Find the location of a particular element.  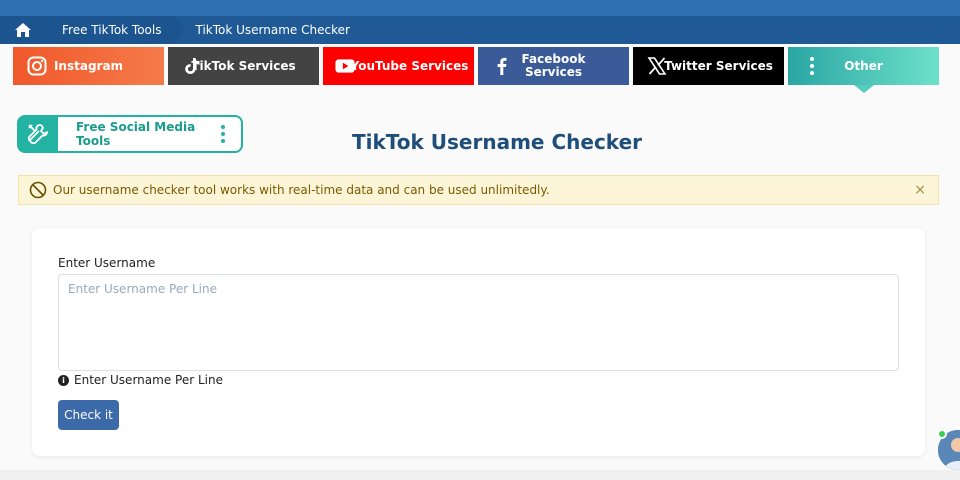

hint-text: Enter Username Per Line is located at coordinates (148, 380).